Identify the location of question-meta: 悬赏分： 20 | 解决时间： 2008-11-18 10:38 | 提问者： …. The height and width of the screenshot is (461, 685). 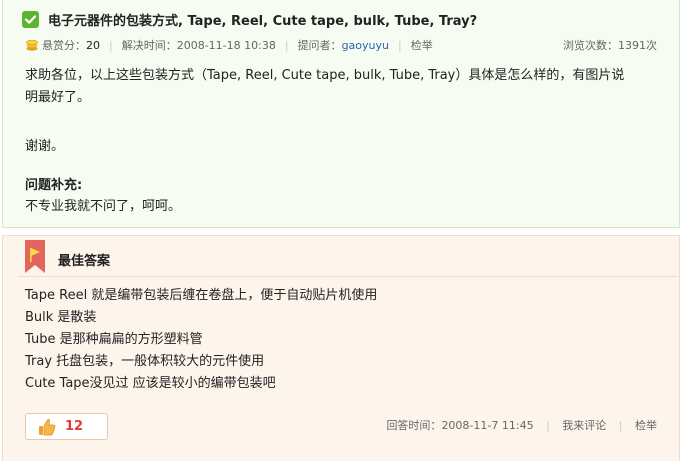
(341, 45).